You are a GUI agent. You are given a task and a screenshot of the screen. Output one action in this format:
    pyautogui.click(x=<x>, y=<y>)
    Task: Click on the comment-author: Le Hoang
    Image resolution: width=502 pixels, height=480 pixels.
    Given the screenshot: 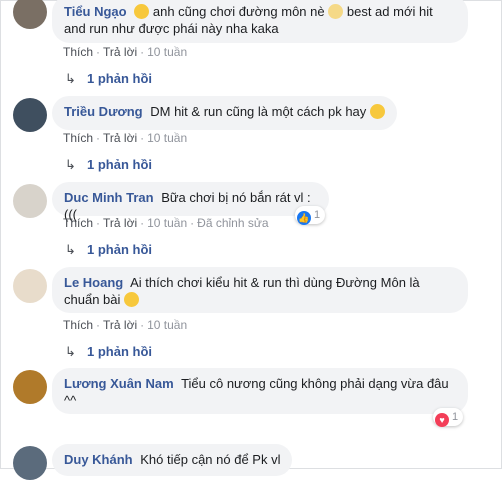 What is the action you would take?
    pyautogui.click(x=93, y=282)
    